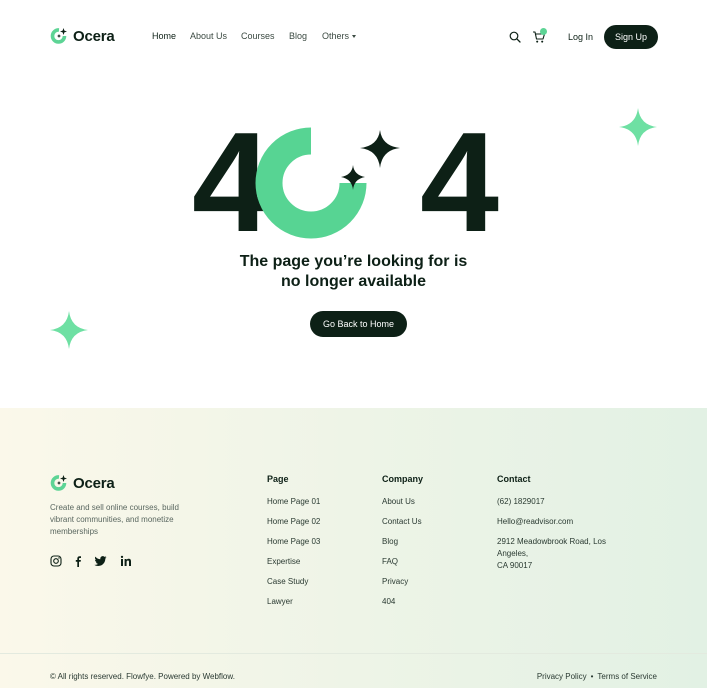 This screenshot has width=707, height=688. What do you see at coordinates (164, 36) in the screenshot?
I see `nav-item-home: Home` at bounding box center [164, 36].